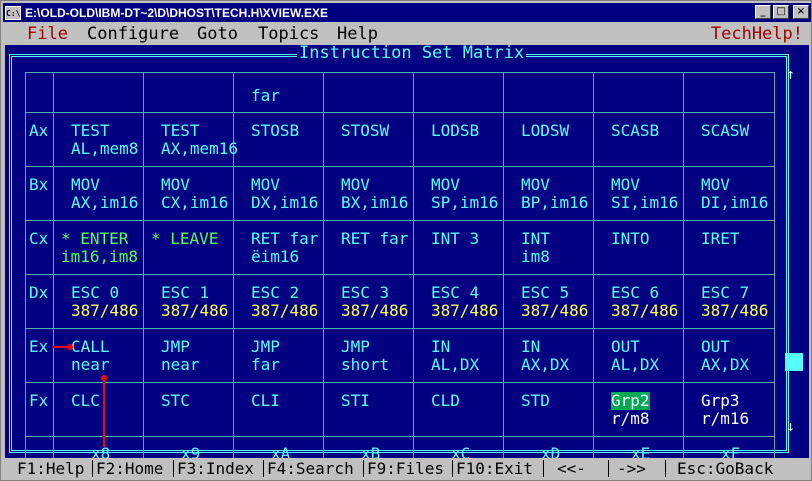 This screenshot has width=812, height=481. I want to click on instruction-cell: MOV AX,im16, so click(104, 194).